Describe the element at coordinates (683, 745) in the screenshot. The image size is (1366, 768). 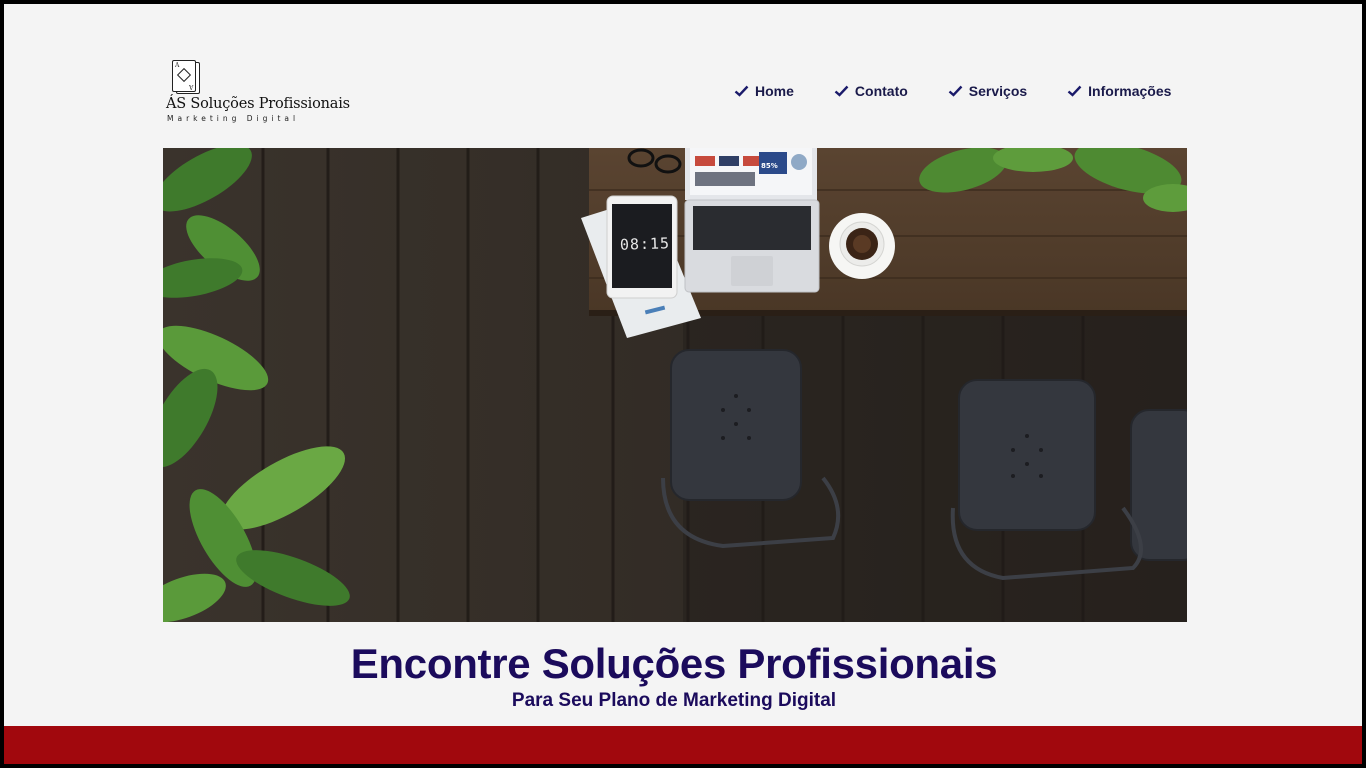
I see `footer-bar` at that location.